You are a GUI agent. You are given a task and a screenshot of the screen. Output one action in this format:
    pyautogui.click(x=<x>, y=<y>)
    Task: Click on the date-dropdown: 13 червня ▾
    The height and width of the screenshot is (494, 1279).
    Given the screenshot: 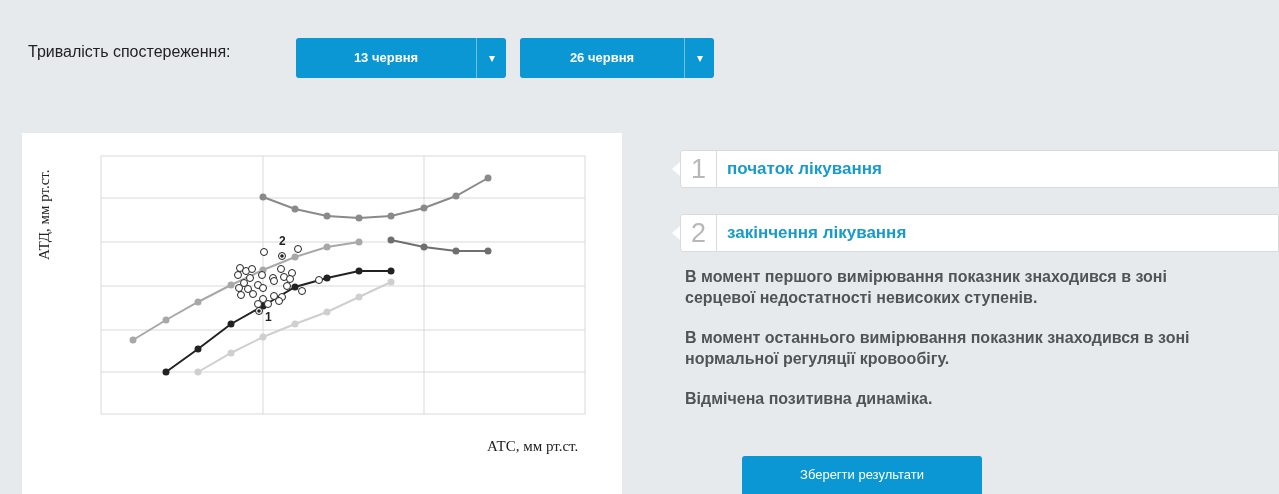 What is the action you would take?
    pyautogui.click(x=401, y=58)
    